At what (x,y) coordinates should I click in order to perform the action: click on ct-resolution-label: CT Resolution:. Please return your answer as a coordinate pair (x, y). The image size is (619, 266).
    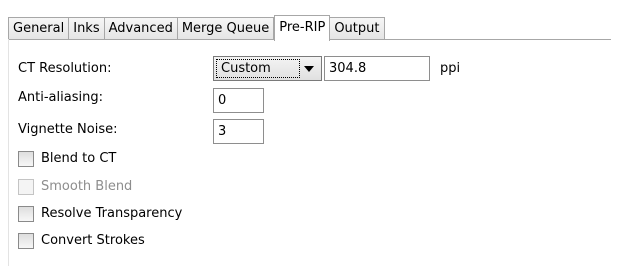
    Looking at the image, I should click on (65, 68).